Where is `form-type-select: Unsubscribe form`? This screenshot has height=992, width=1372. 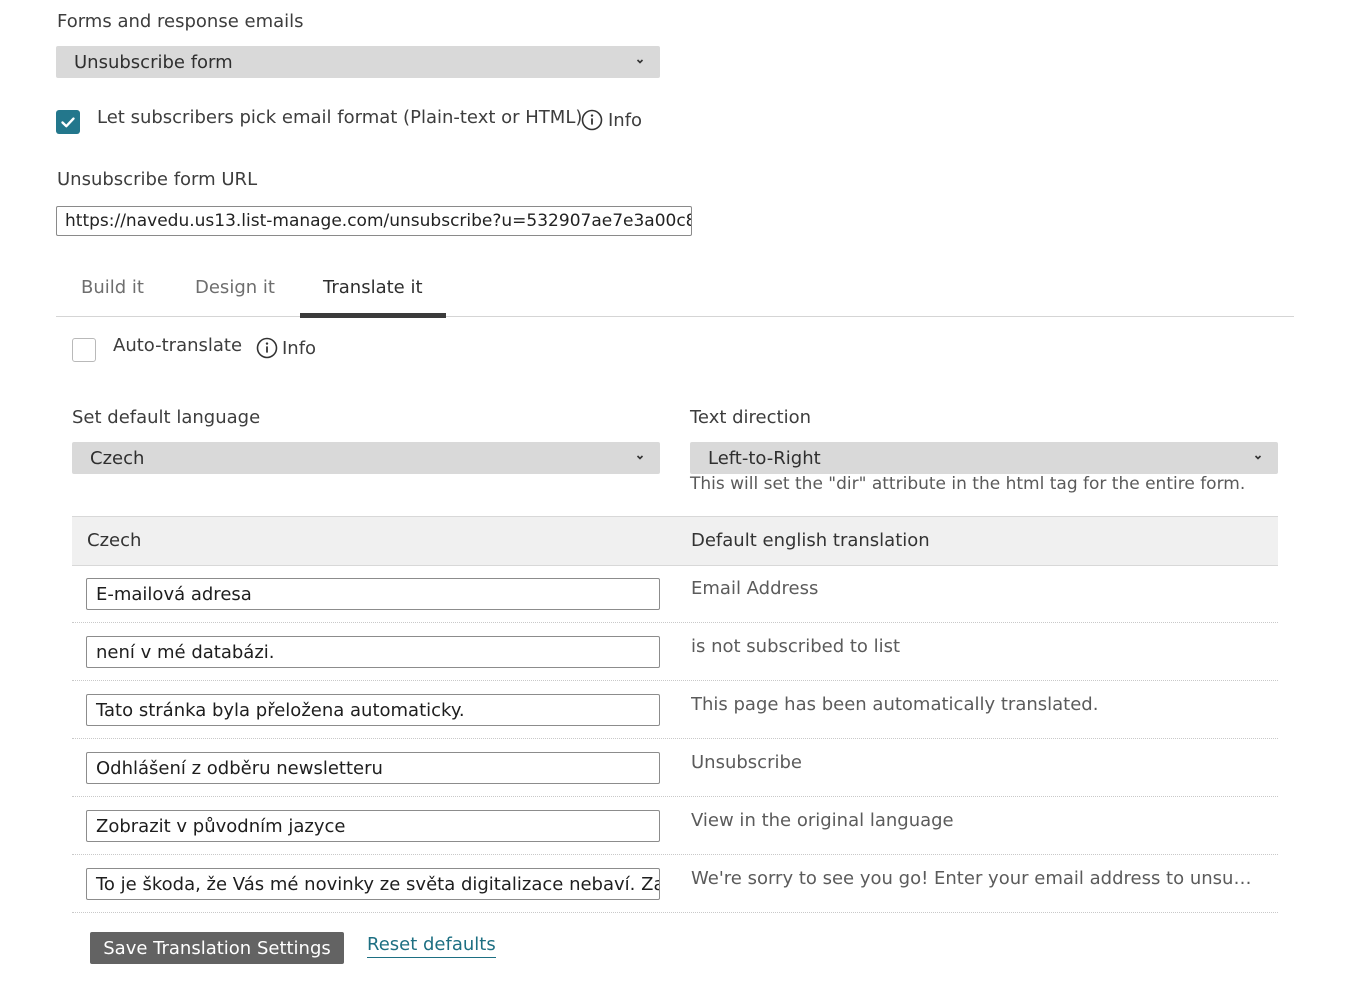 form-type-select: Unsubscribe form is located at coordinates (358, 62).